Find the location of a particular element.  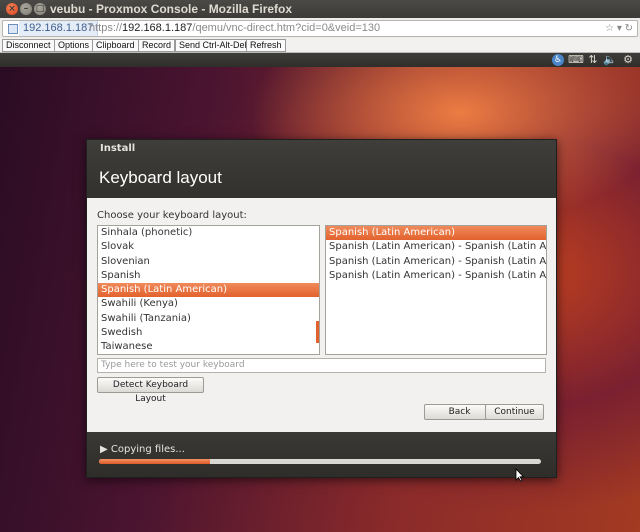

installer-caption: Install is located at coordinates (118, 148).